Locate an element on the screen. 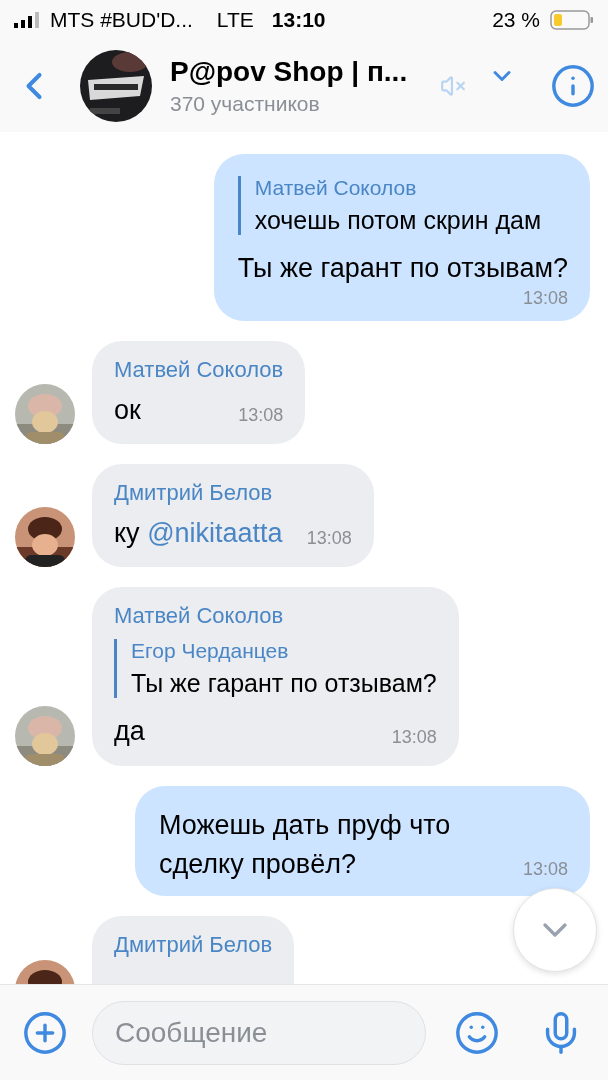  network-type: LTE is located at coordinates (235, 20).